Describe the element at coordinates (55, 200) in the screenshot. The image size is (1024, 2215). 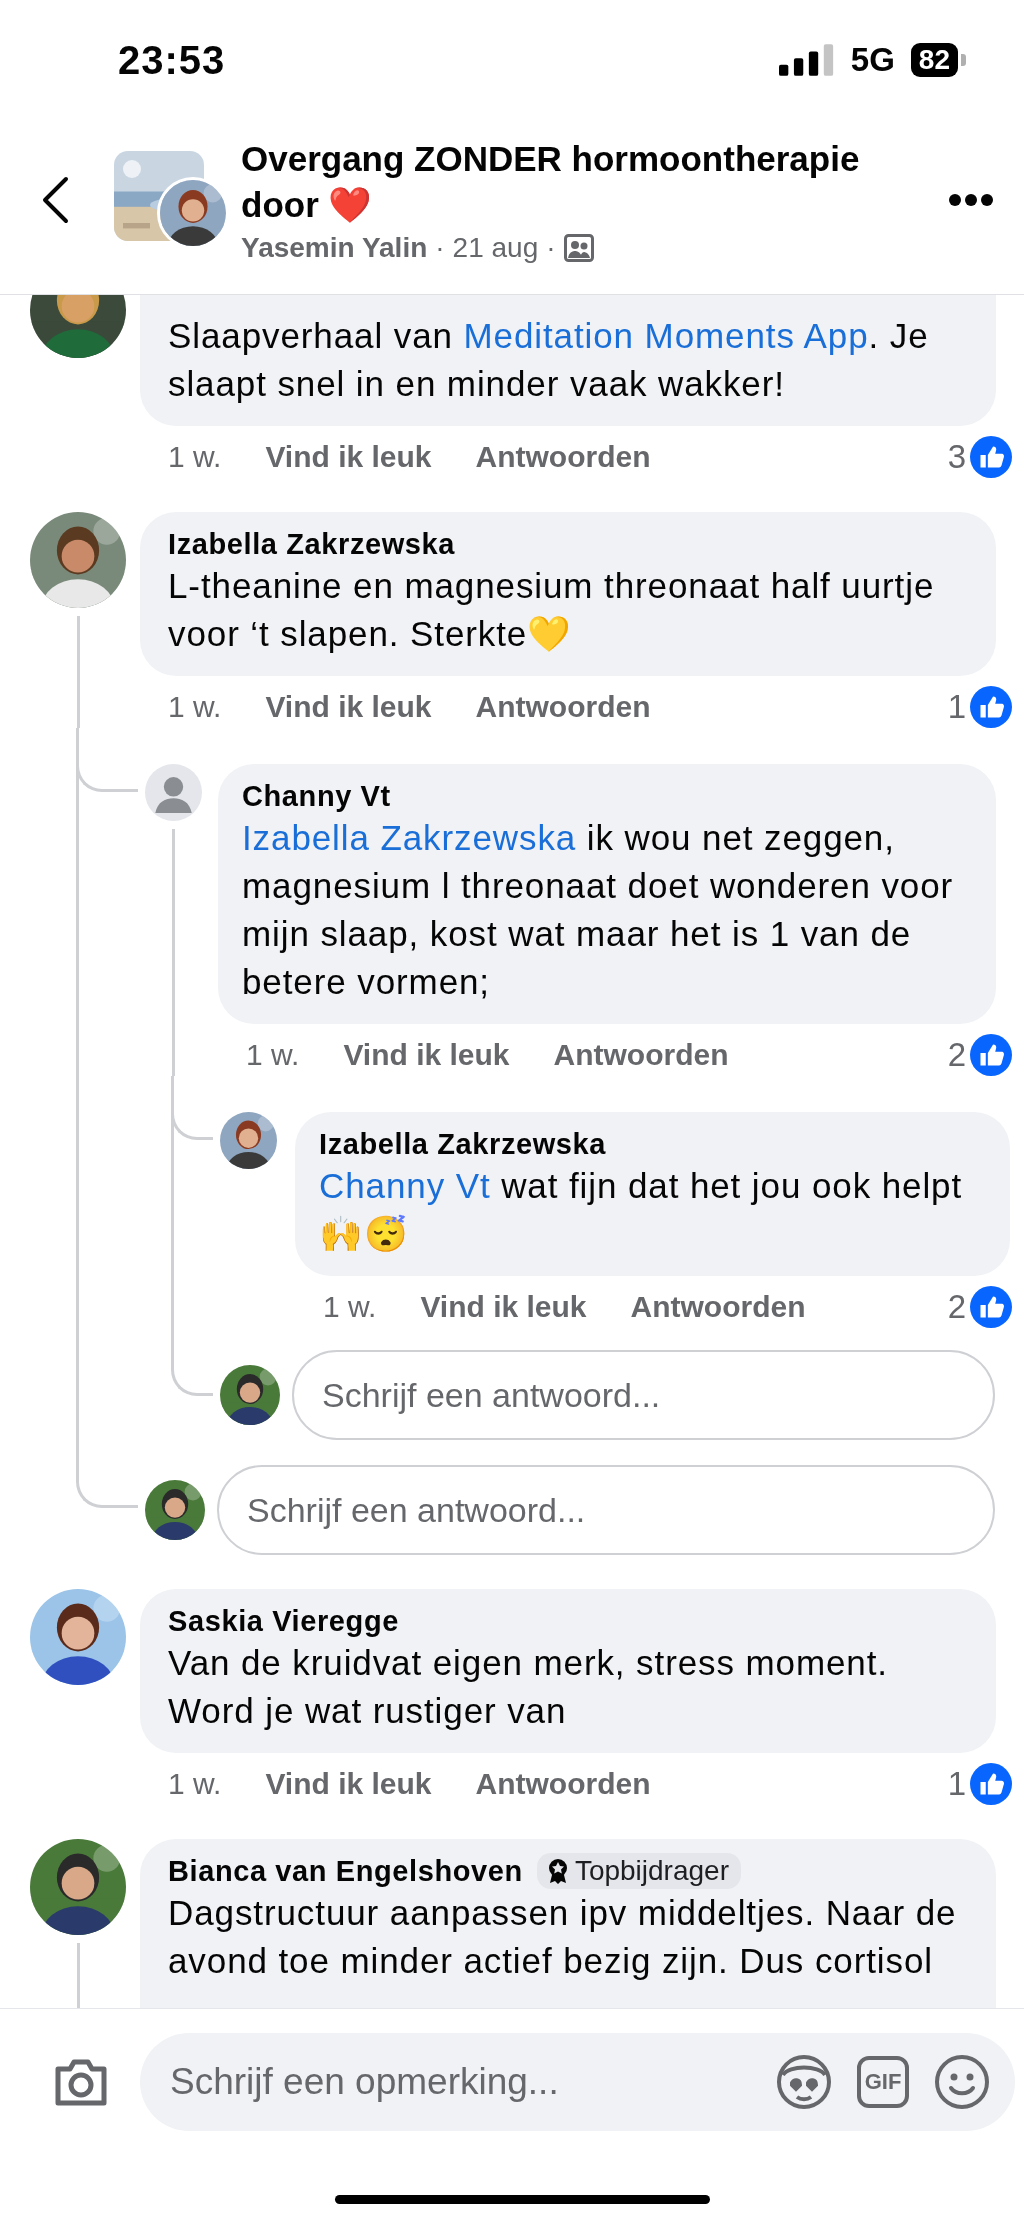
I see `back-icon` at that location.